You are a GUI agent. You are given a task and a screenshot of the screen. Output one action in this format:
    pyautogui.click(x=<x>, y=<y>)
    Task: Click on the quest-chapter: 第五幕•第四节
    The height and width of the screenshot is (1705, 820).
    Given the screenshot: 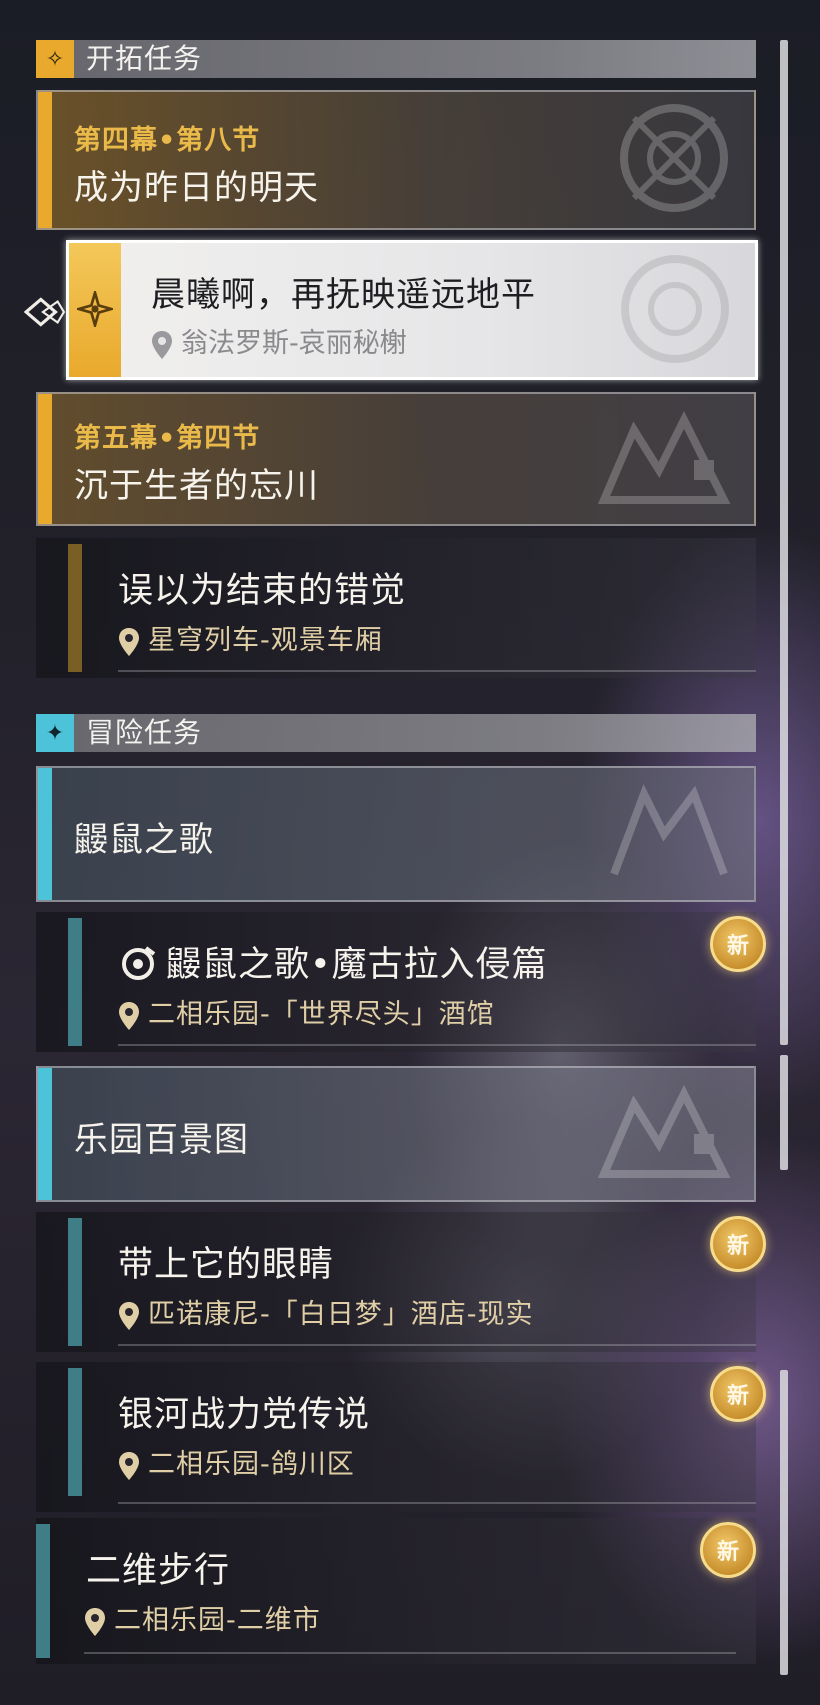 What is the action you would take?
    pyautogui.click(x=167, y=438)
    